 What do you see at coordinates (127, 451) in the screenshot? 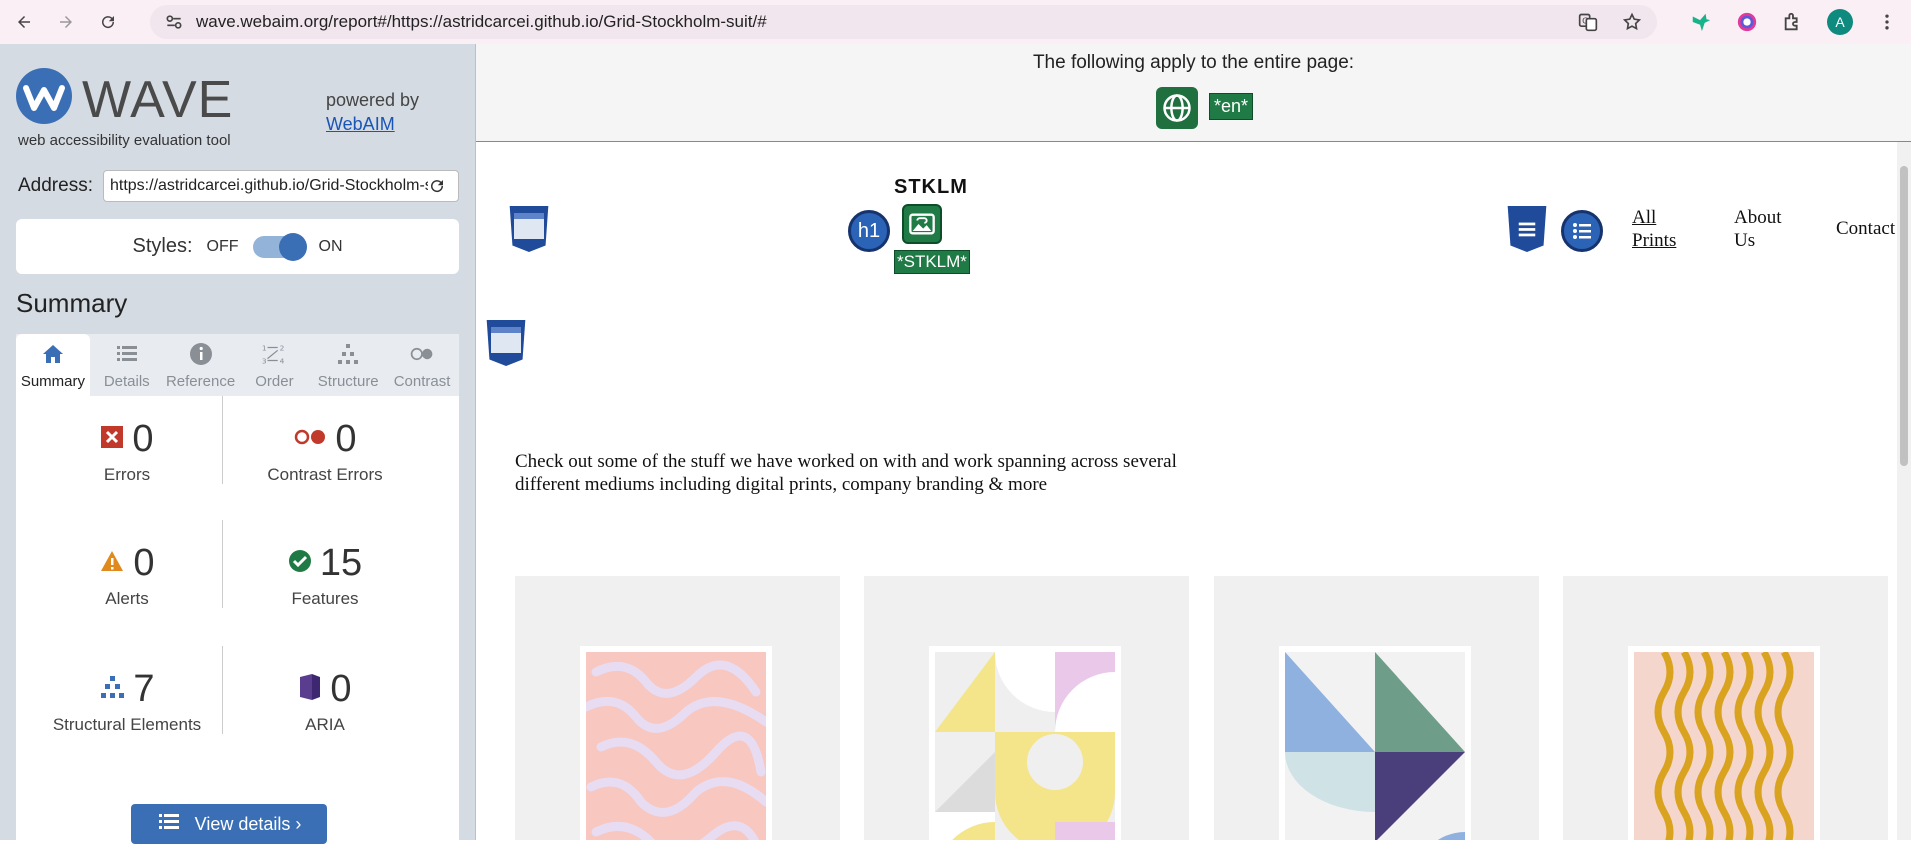
I see `errors-stat: 0 Errors` at bounding box center [127, 451].